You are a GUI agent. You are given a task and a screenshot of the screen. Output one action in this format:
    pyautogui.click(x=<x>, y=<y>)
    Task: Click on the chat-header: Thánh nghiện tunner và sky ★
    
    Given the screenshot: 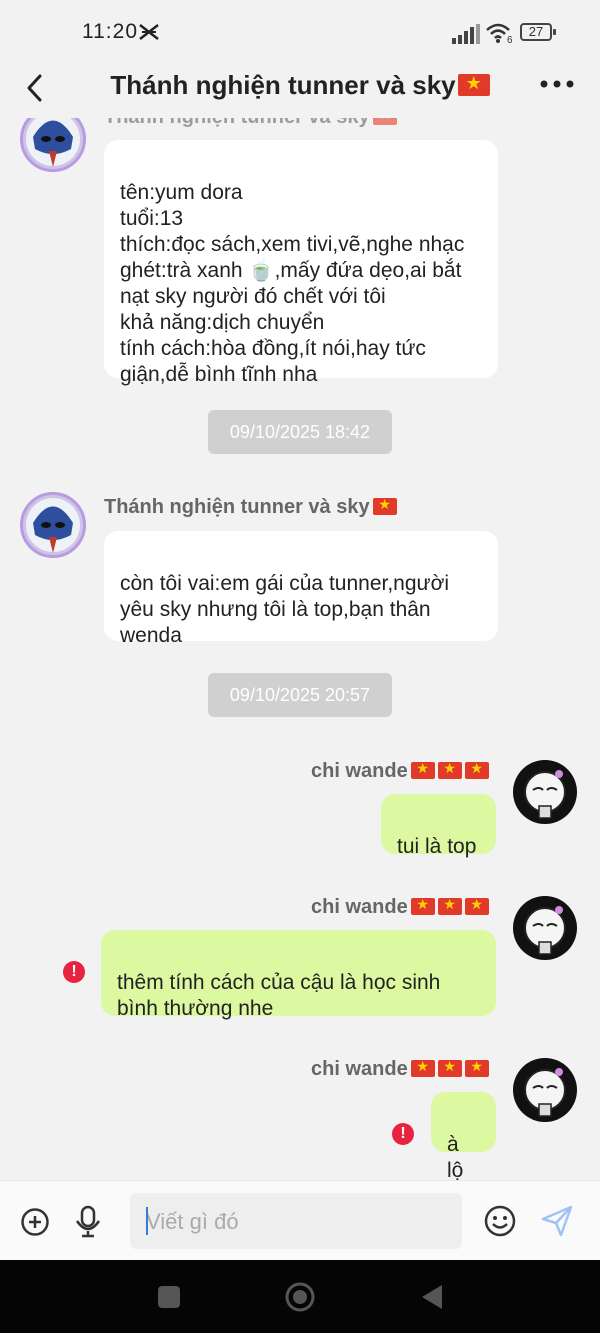 What is the action you would take?
    pyautogui.click(x=300, y=90)
    